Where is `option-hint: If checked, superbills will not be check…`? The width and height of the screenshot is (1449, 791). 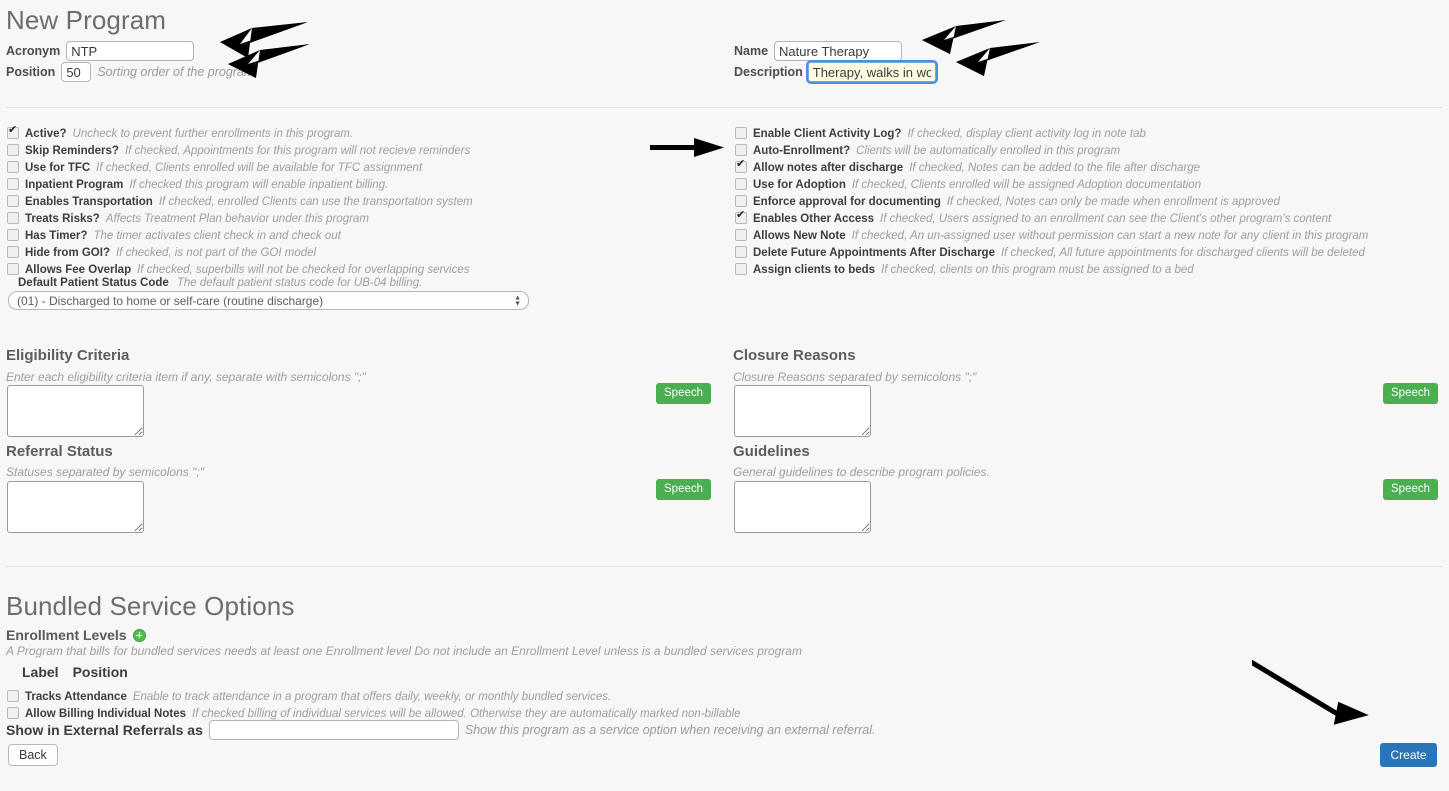
option-hint: If checked, superbills will not be check… is located at coordinates (303, 270).